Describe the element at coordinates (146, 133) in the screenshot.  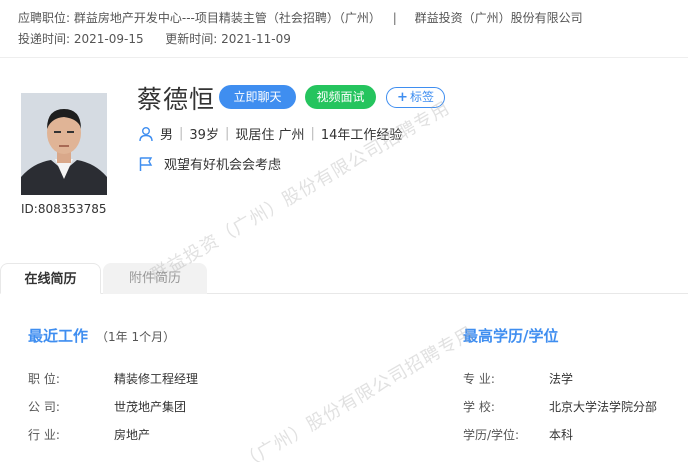
I see `person-icon` at that location.